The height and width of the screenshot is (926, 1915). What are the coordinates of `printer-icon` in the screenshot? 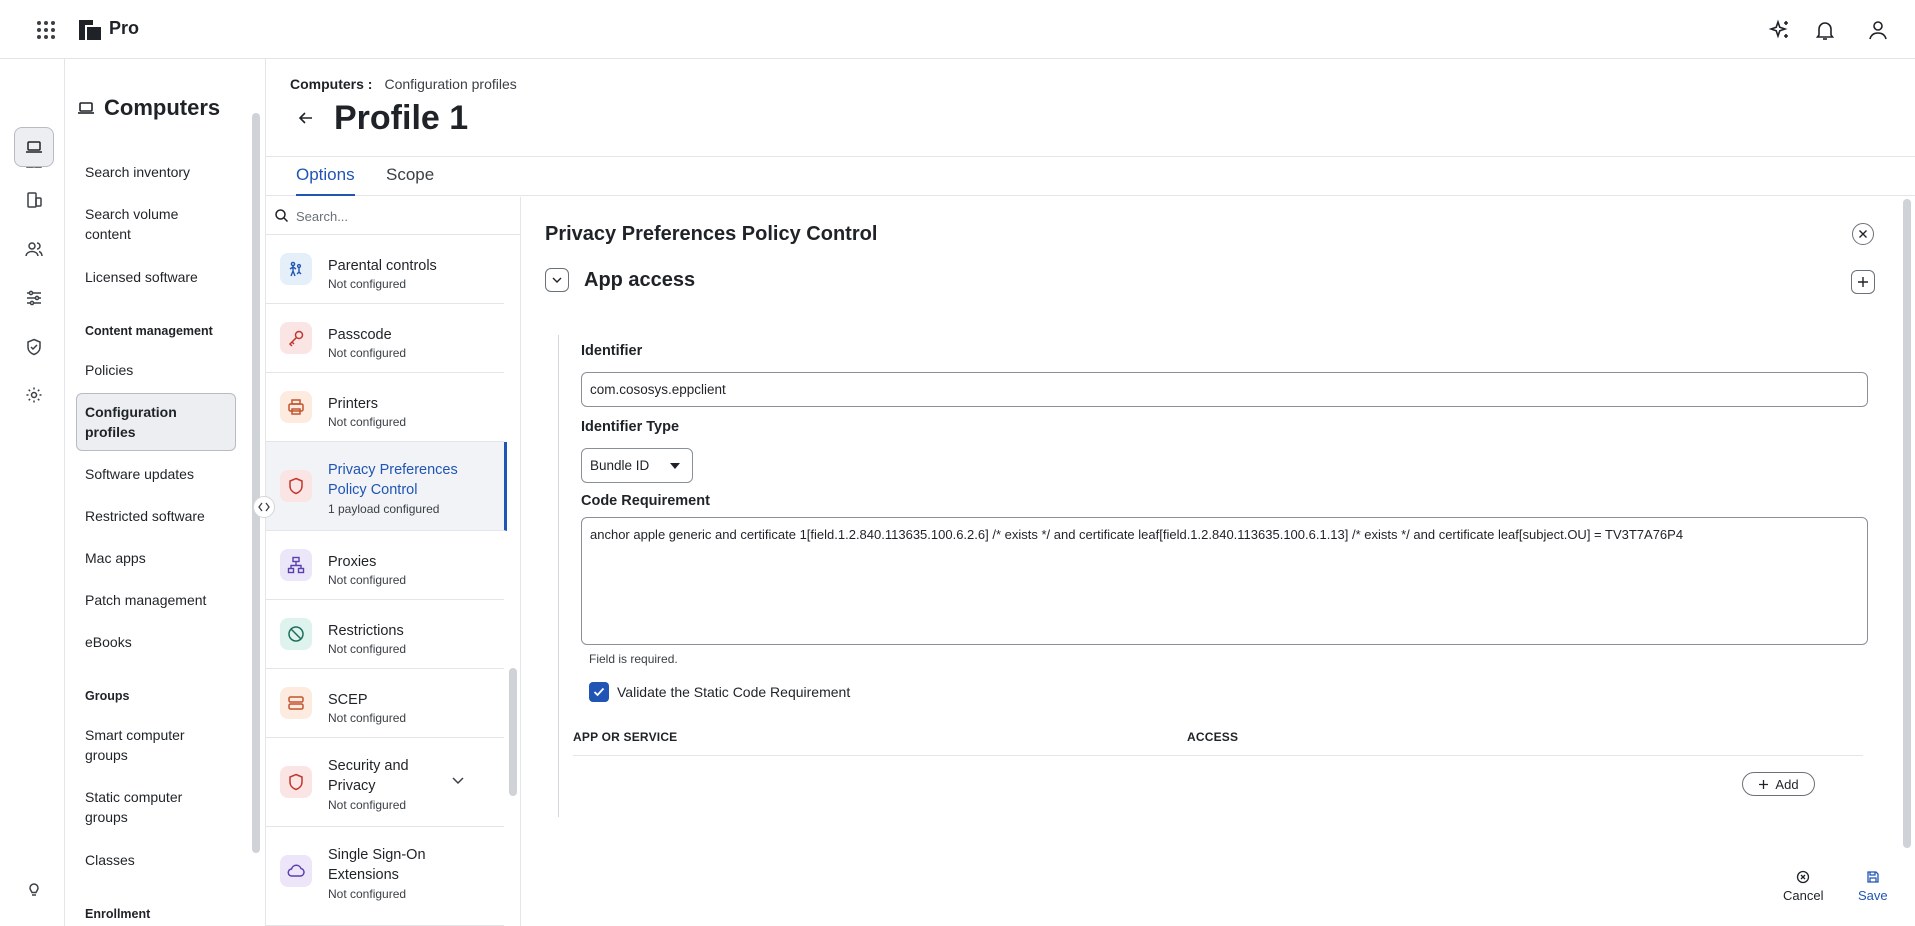 It's located at (296, 407).